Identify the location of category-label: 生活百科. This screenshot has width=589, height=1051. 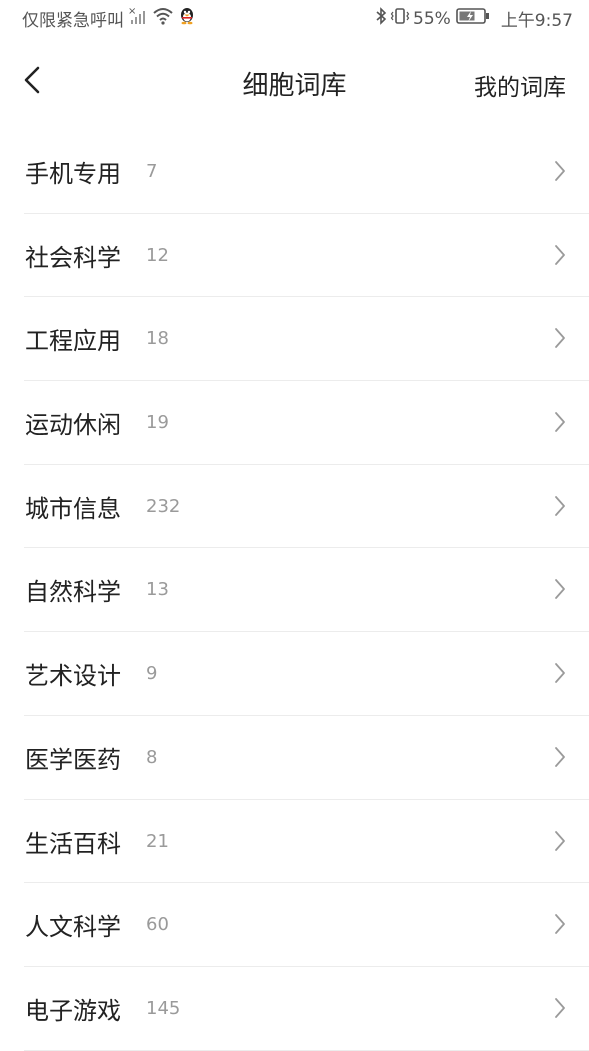
(73, 843).